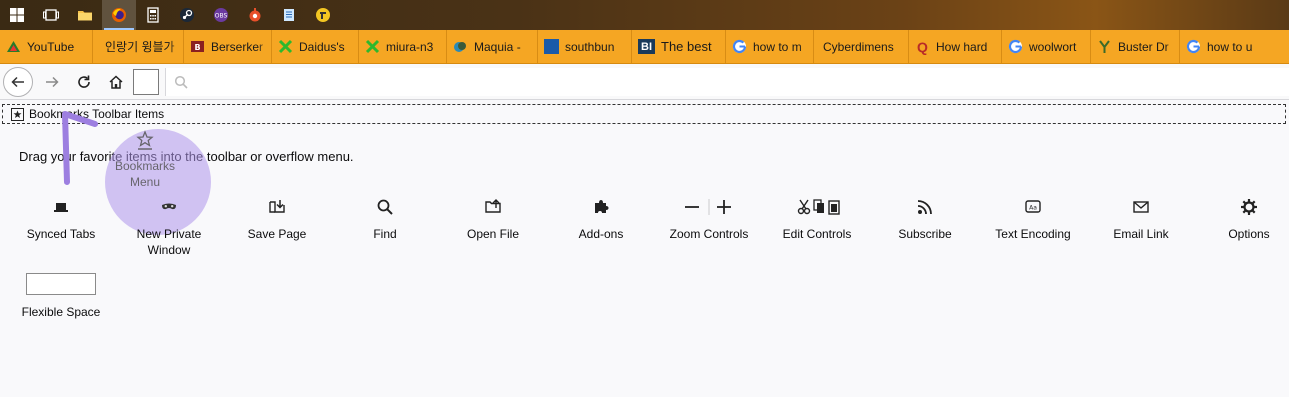 This screenshot has height=397, width=1289. What do you see at coordinates (237, 46) in the screenshot?
I see `tab-label: Berserker` at bounding box center [237, 46].